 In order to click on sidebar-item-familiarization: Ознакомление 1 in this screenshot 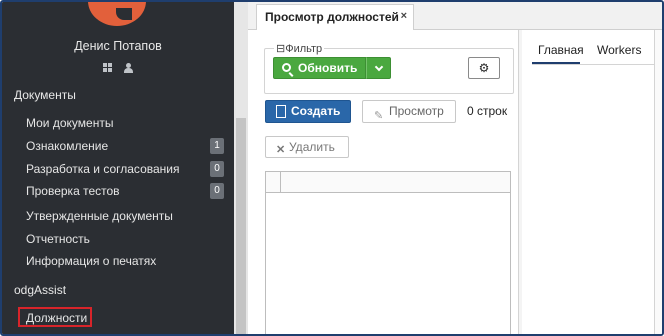, I will do `click(125, 146)`.